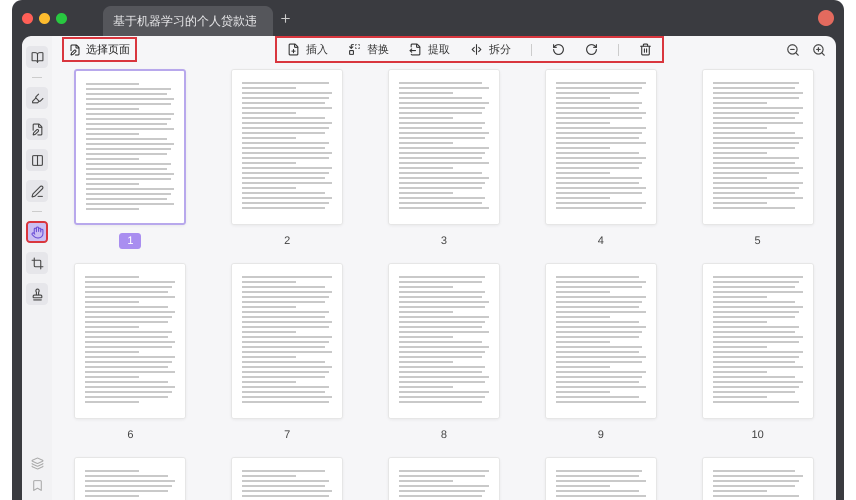  What do you see at coordinates (826, 18) in the screenshot?
I see `avatar` at bounding box center [826, 18].